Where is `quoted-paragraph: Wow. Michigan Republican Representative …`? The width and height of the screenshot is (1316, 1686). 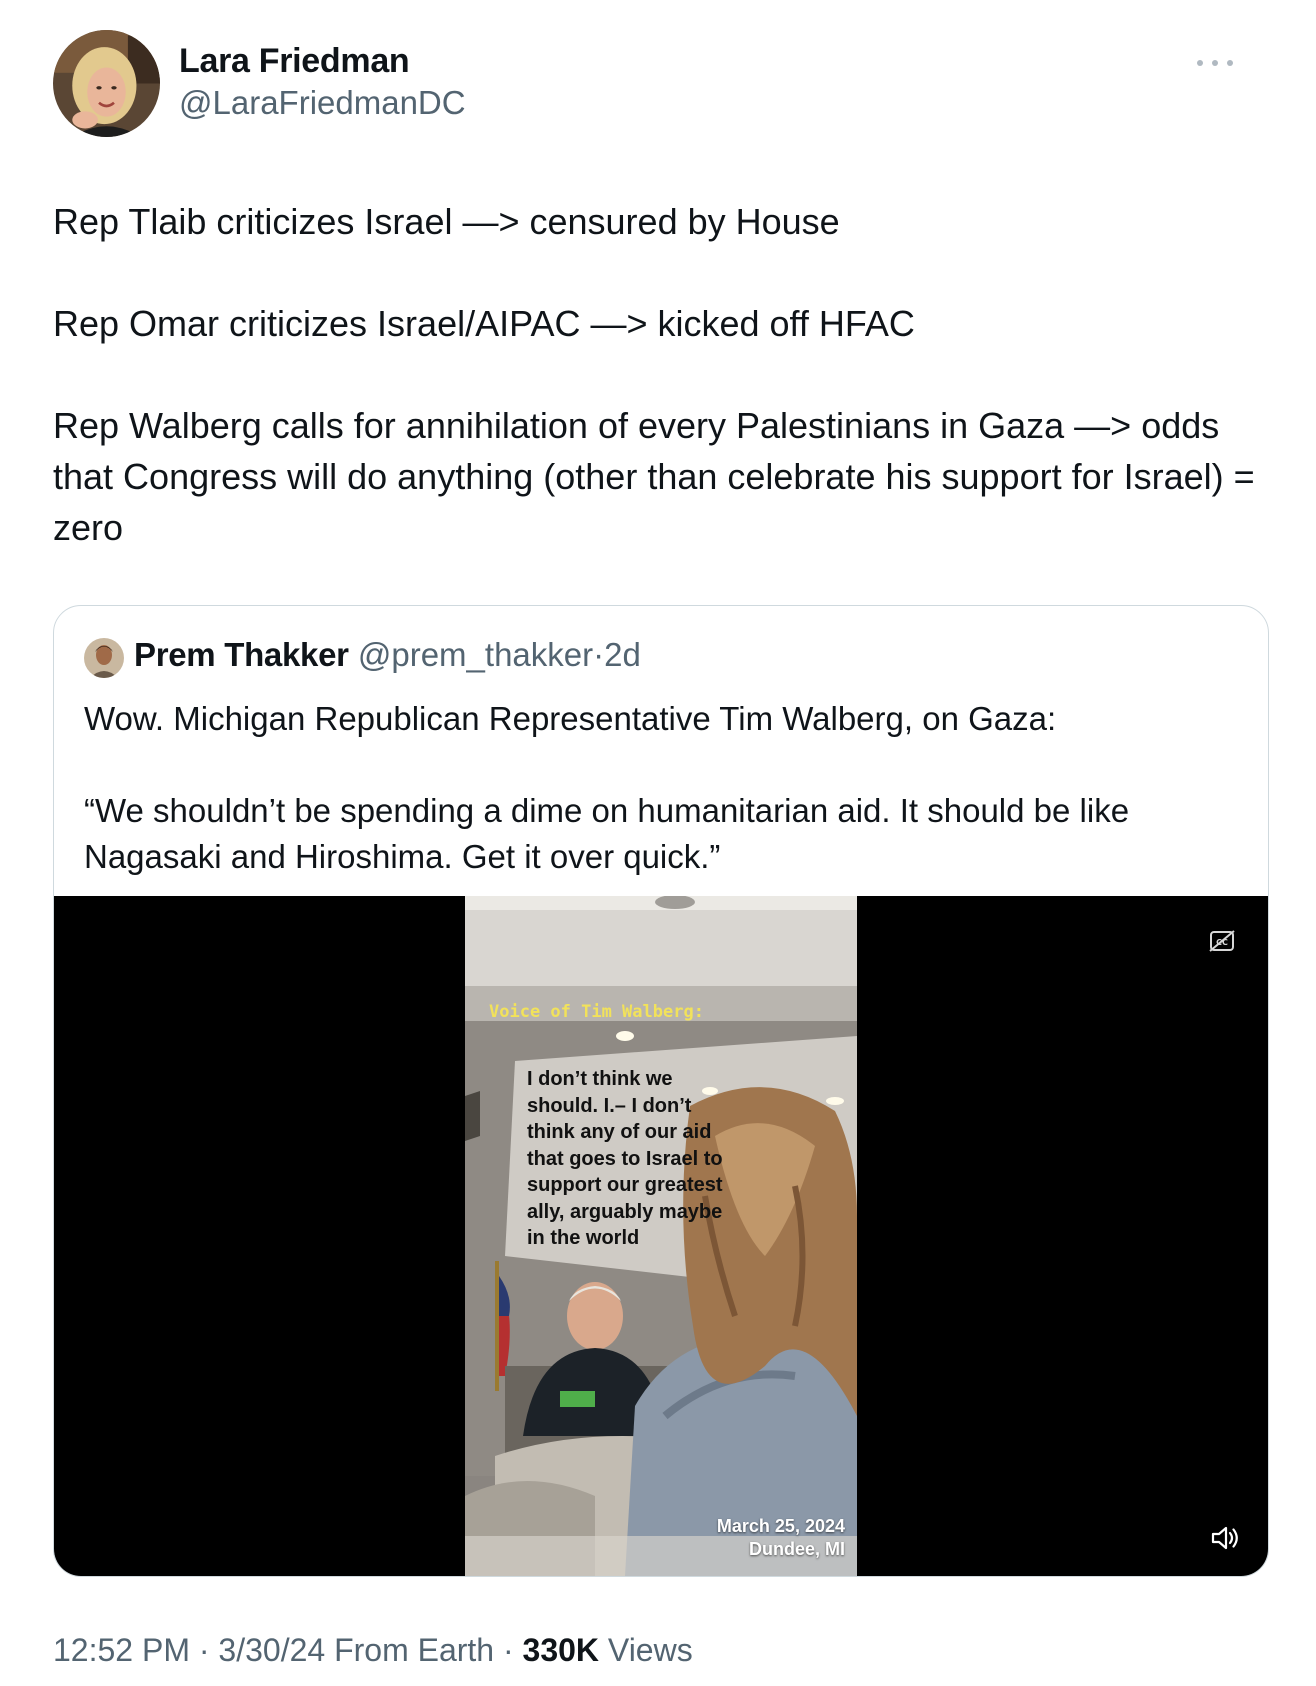 quoted-paragraph: Wow. Michigan Republican Representative … is located at coordinates (570, 718).